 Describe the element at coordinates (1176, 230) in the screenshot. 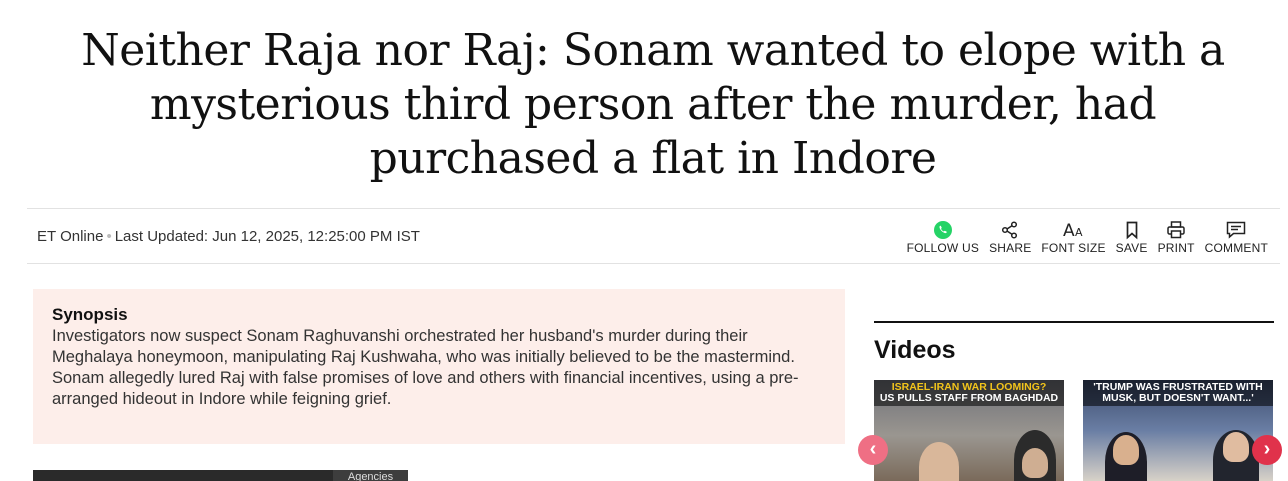

I see `printer-icon` at that location.